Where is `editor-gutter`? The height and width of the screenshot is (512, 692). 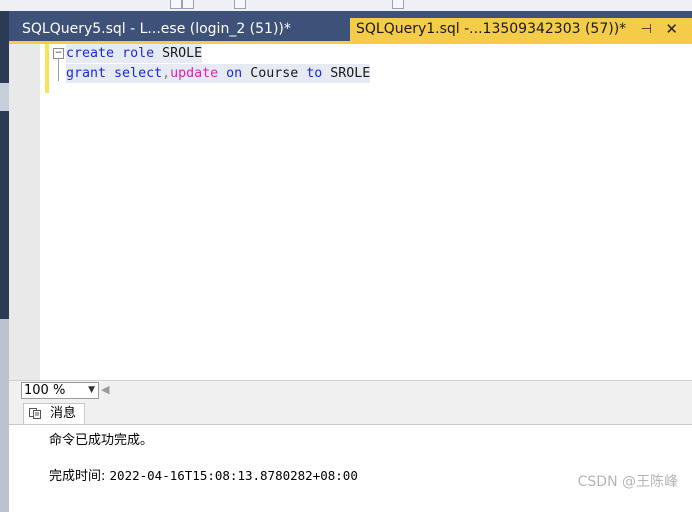
editor-gutter is located at coordinates (24, 212).